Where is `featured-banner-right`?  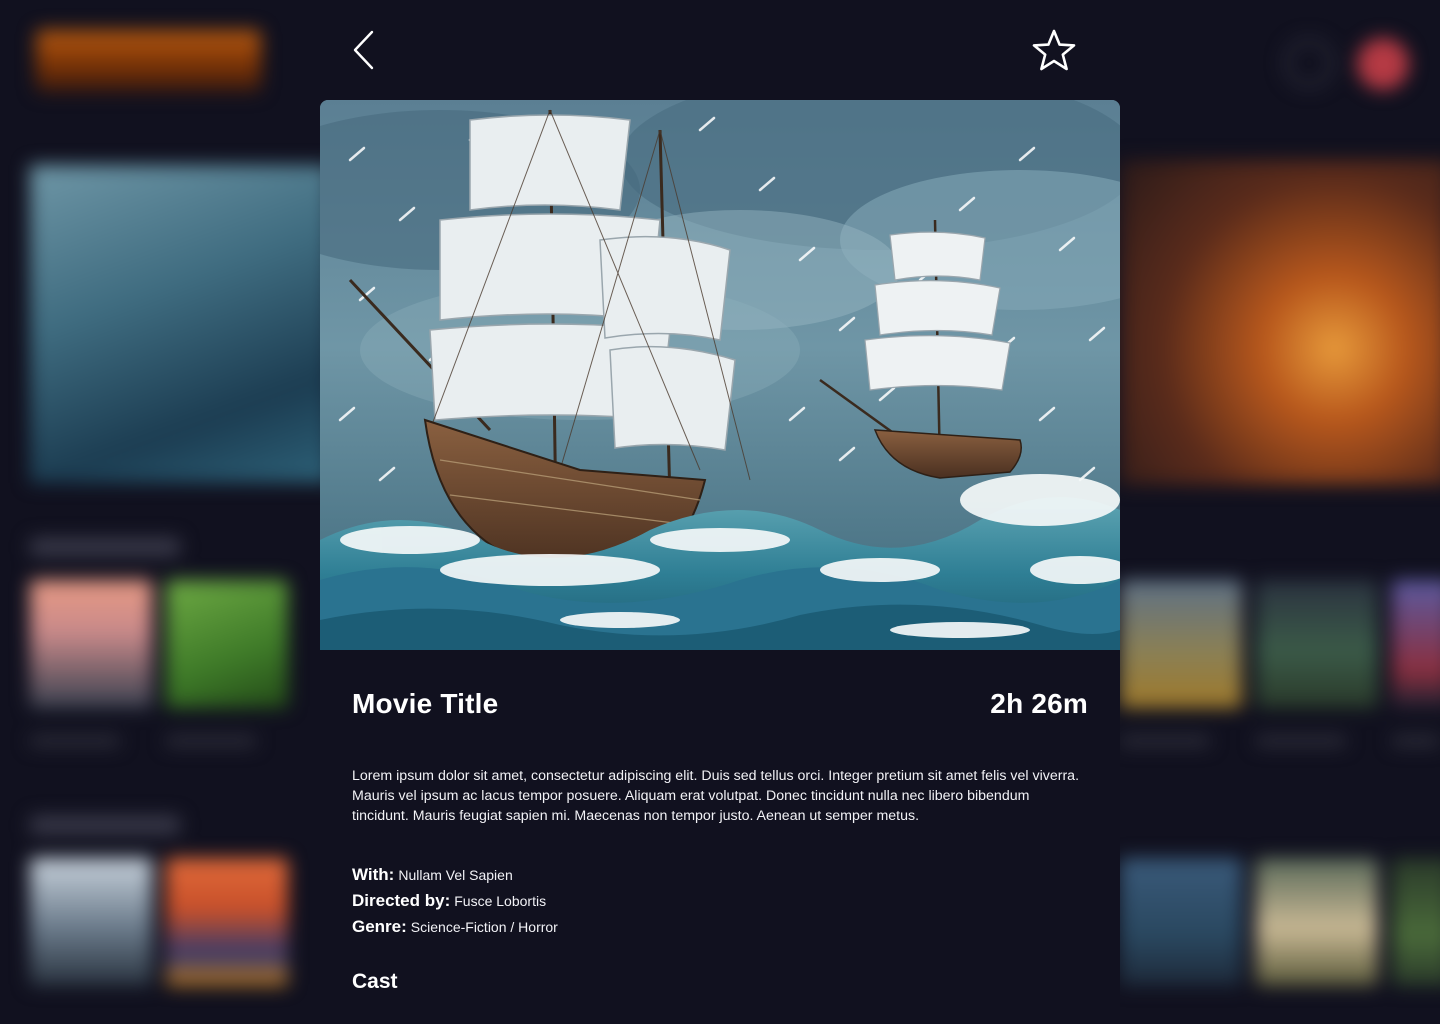 featured-banner-right is located at coordinates (1280, 322).